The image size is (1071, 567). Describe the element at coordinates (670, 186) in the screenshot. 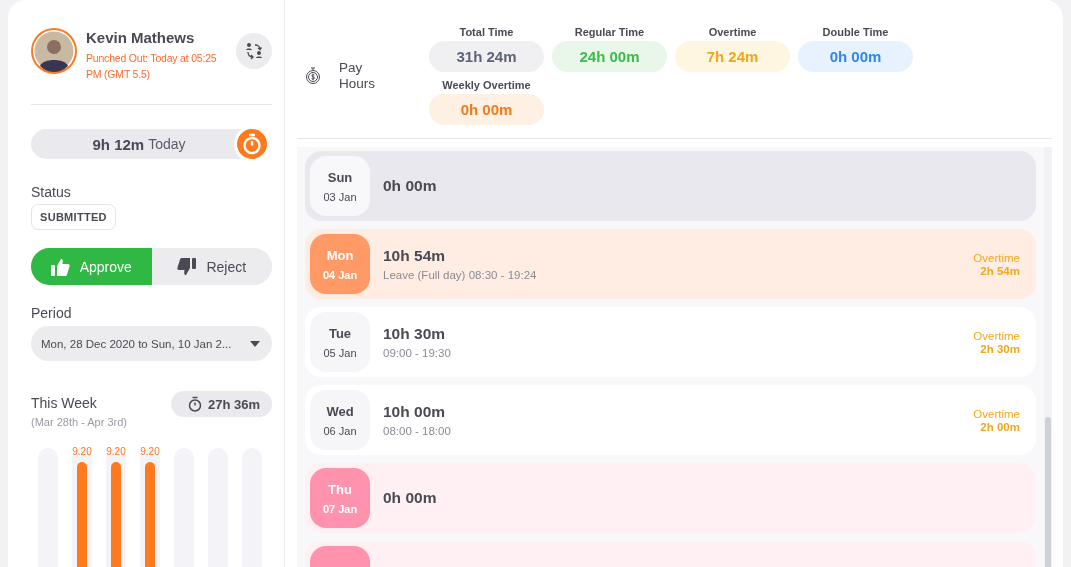

I see `day-row: Sun 03 Jan 0h 00m` at that location.